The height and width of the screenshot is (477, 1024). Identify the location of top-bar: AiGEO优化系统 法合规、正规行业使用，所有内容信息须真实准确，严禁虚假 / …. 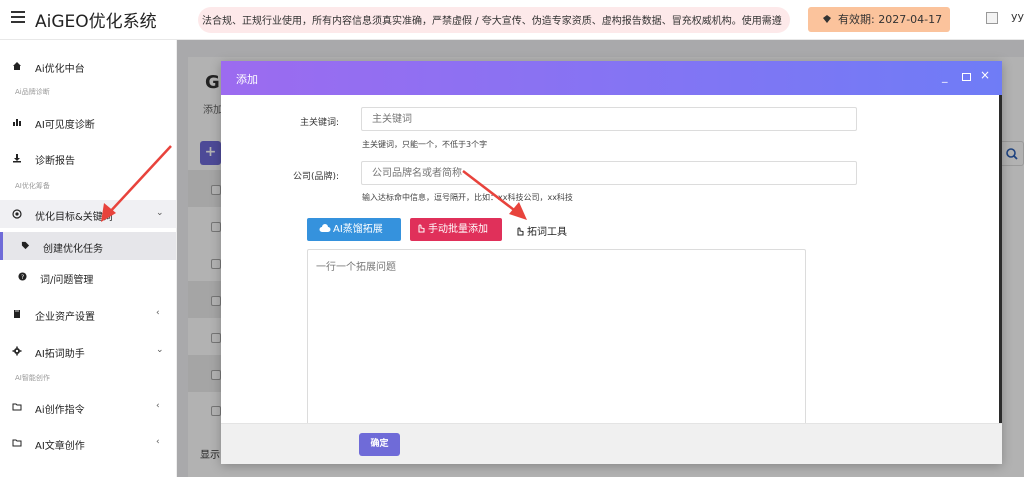
(512, 20).